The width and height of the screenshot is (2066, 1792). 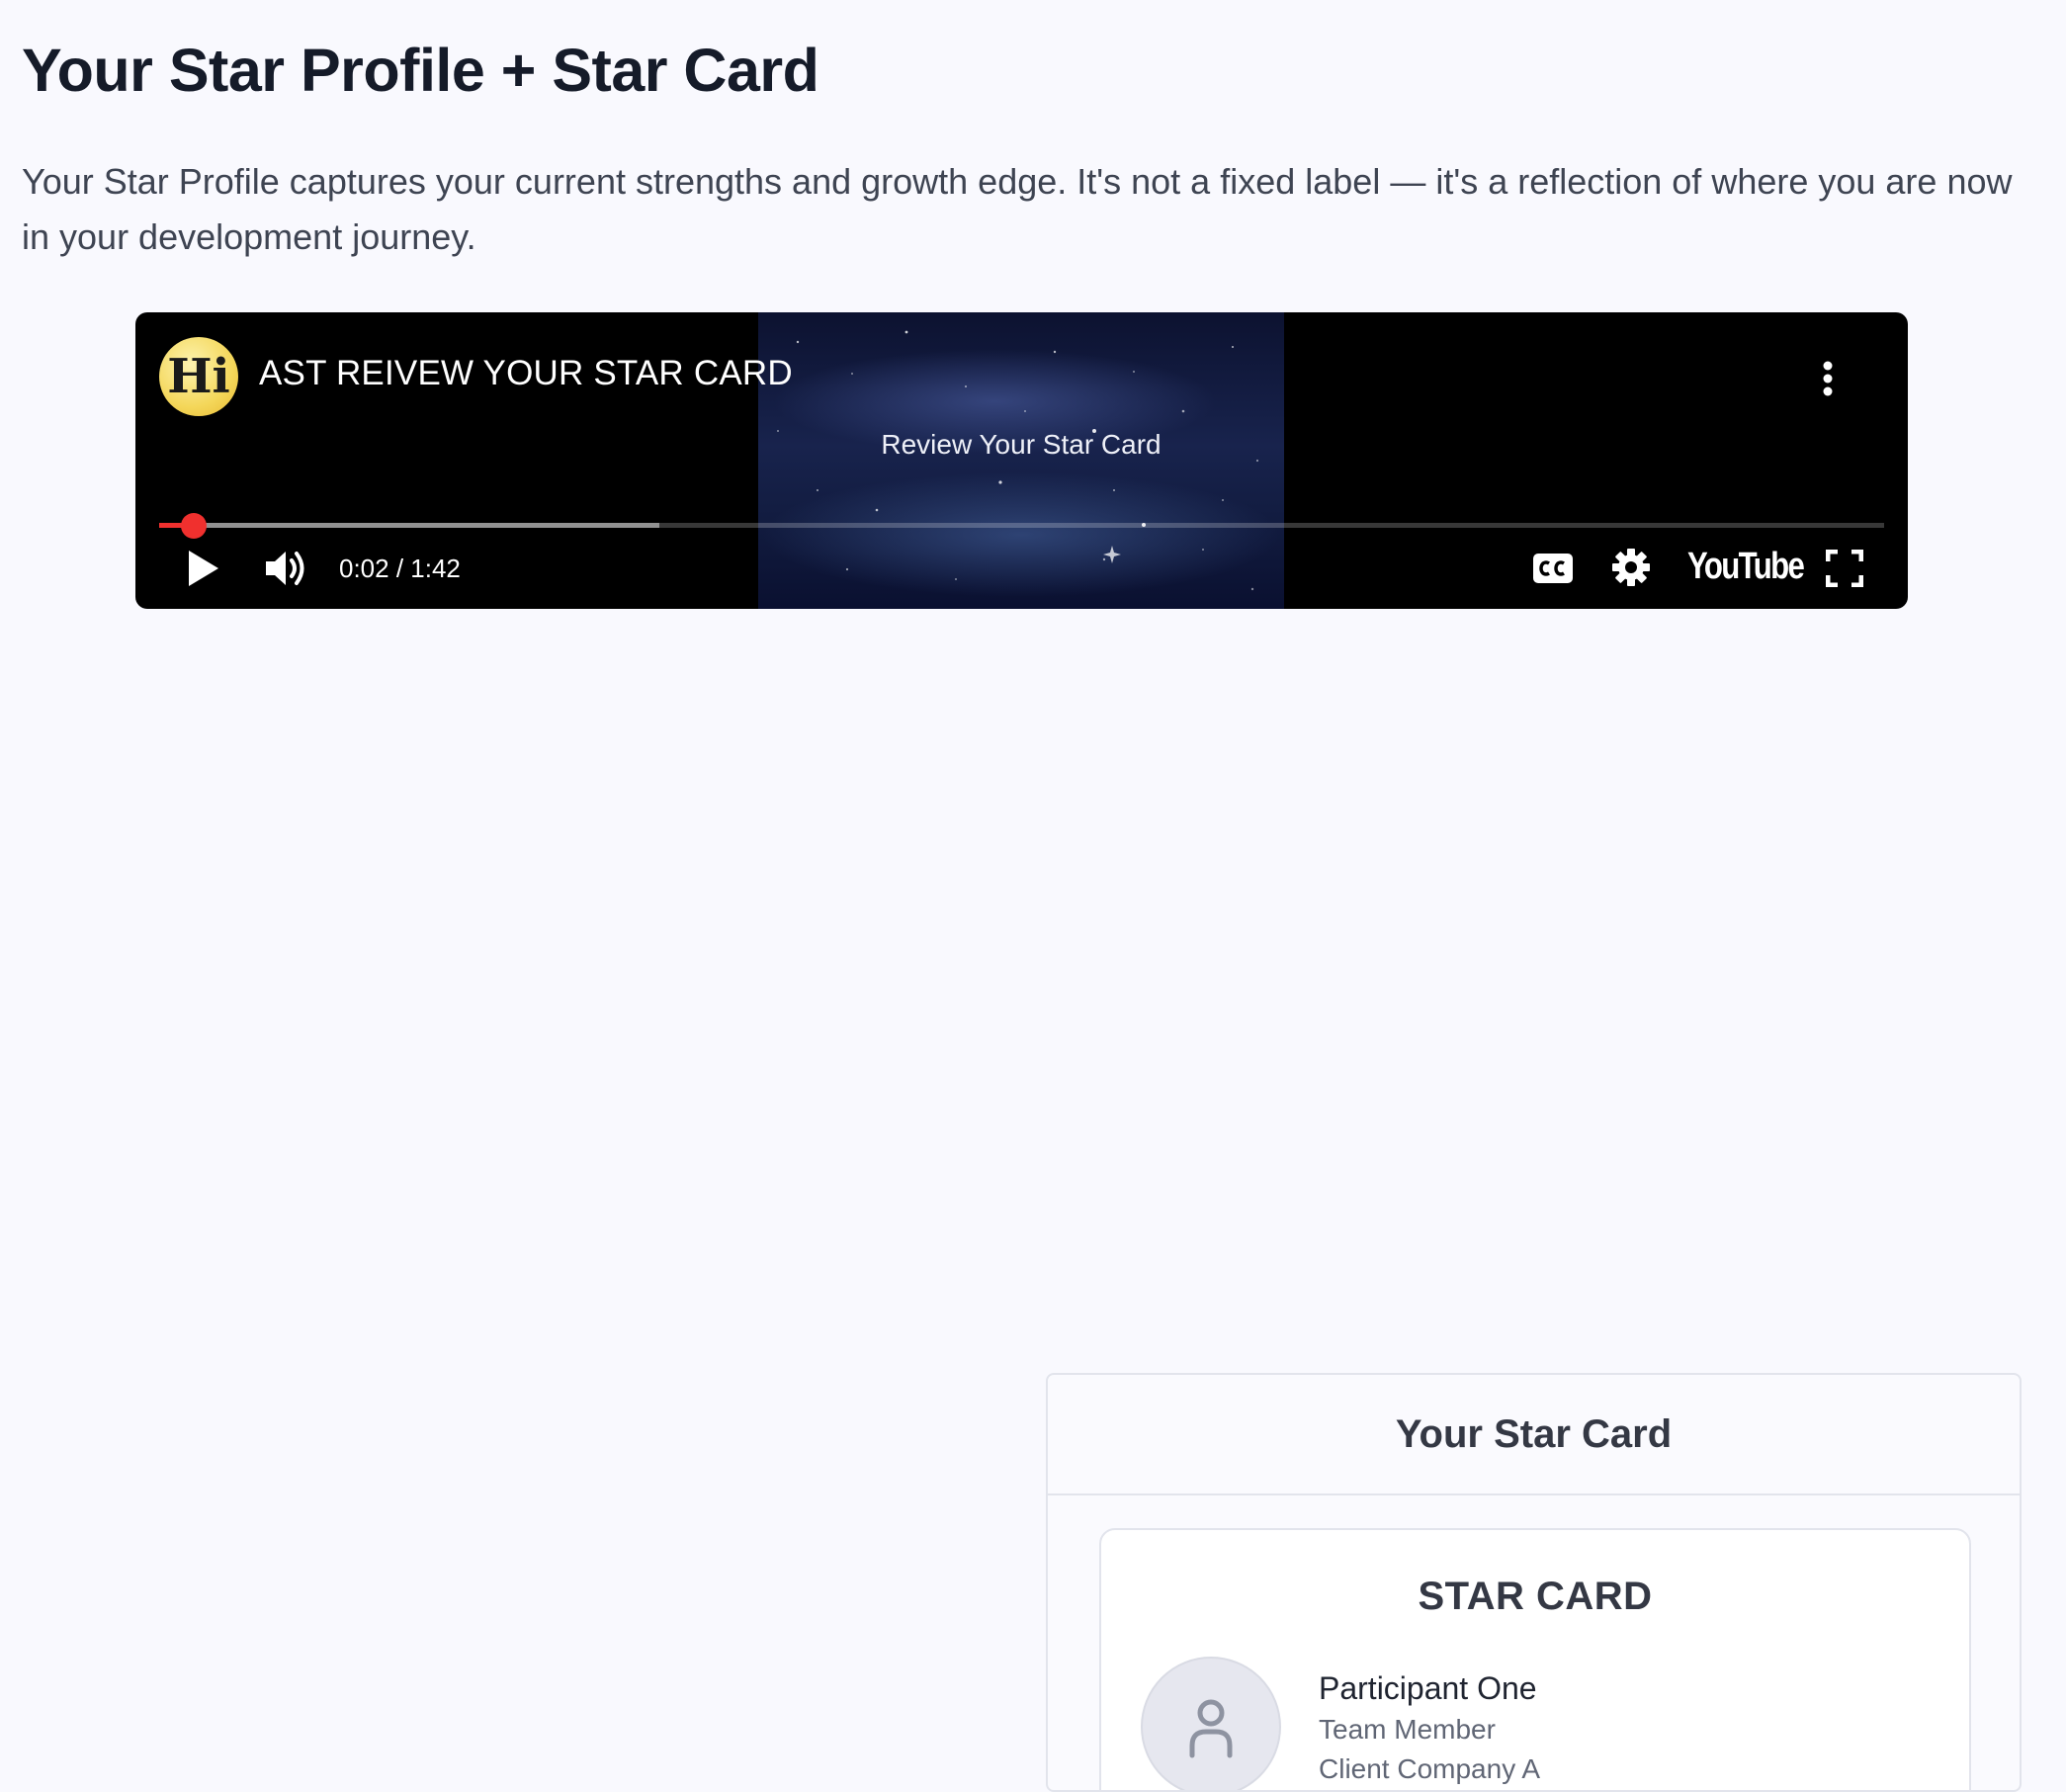 I want to click on star-card-panel-header: Your Star Card, so click(x=1534, y=1435).